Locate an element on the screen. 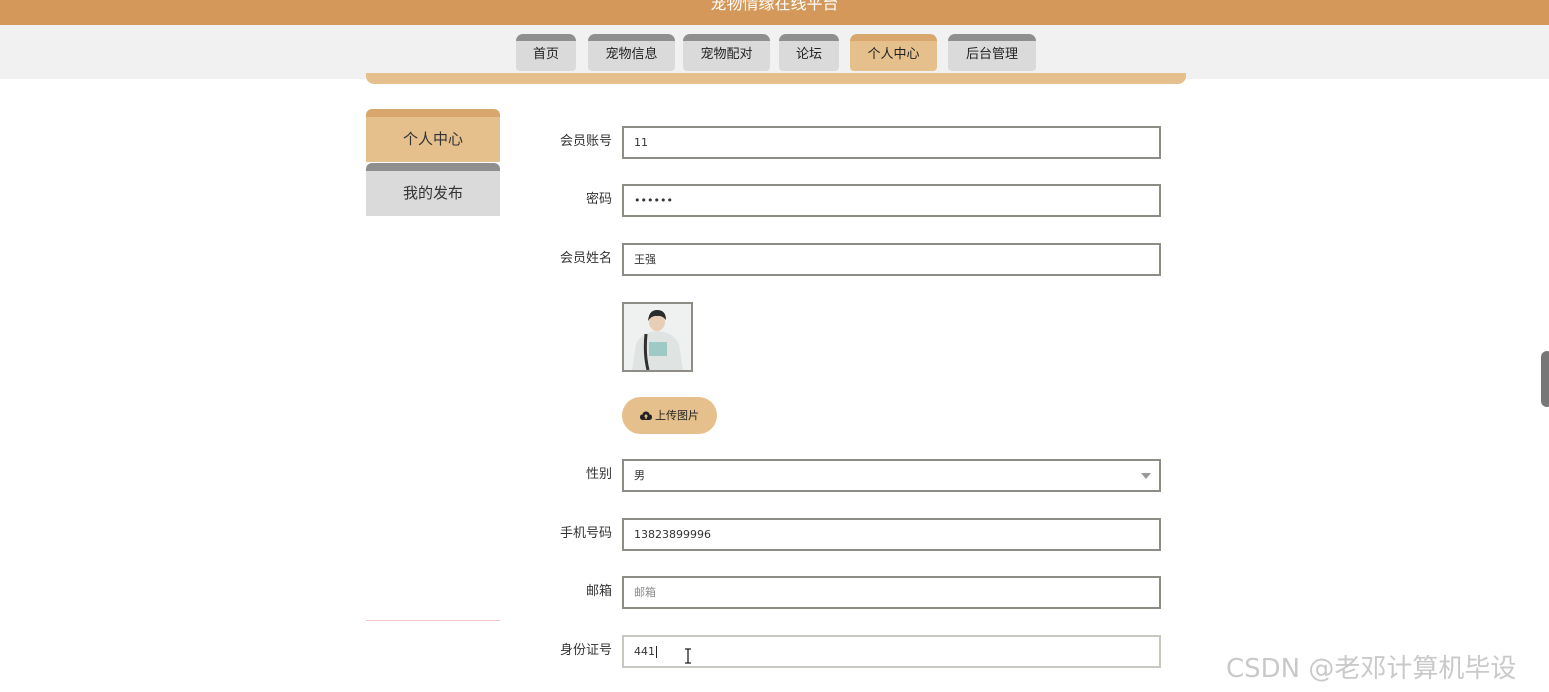 This screenshot has width=1549, height=692. nav-pet-info: 宠物信息 is located at coordinates (631, 52).